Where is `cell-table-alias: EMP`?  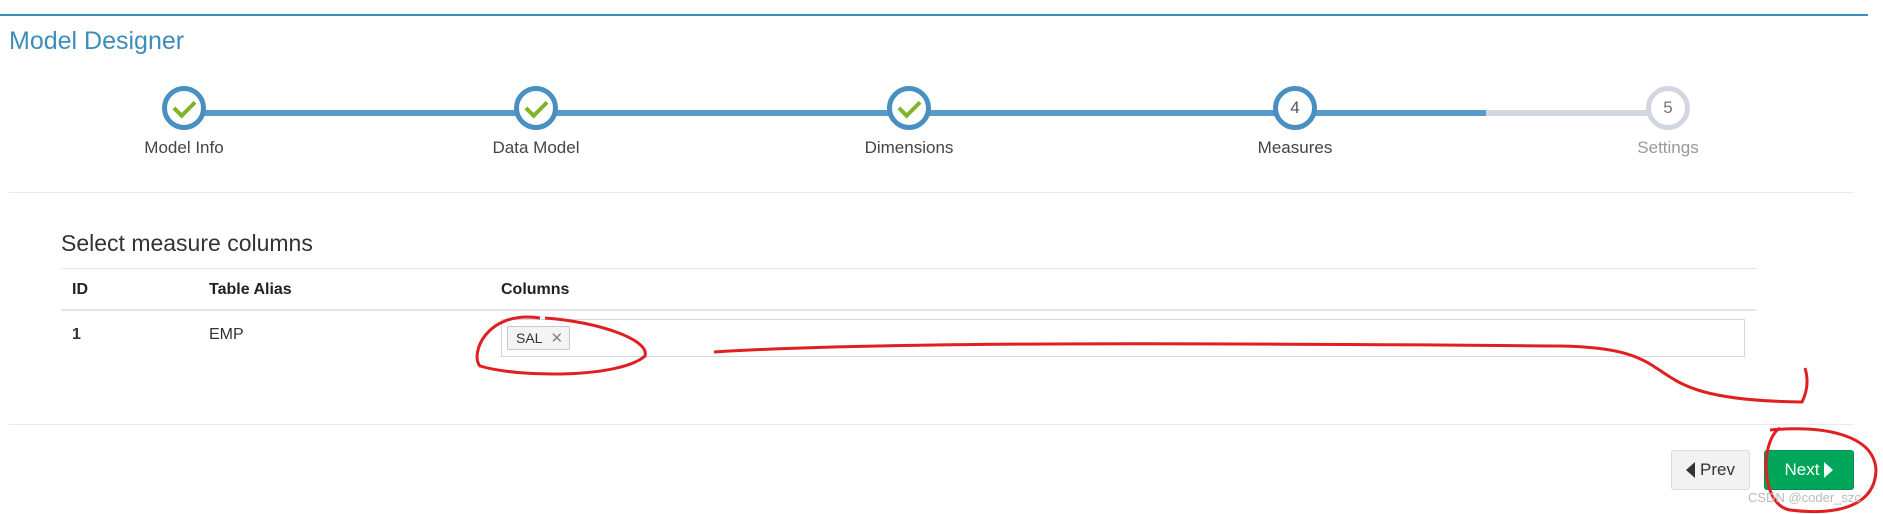
cell-table-alias: EMP is located at coordinates (226, 334).